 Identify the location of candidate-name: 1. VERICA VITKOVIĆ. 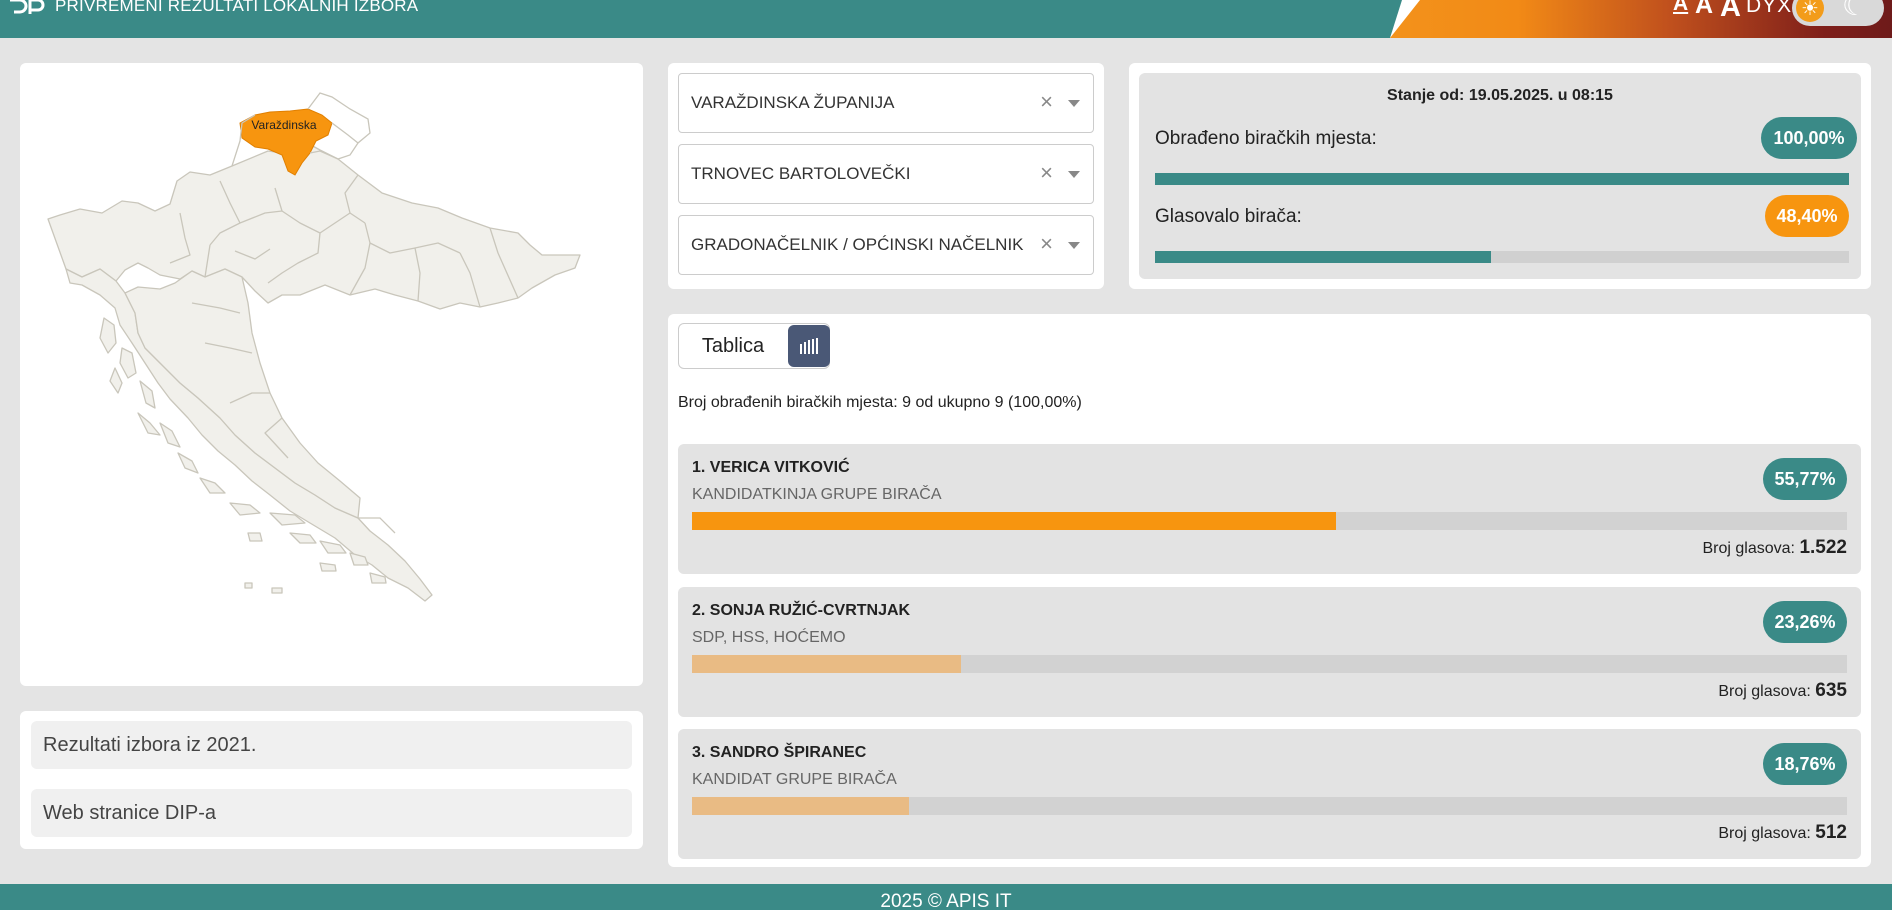
(771, 467).